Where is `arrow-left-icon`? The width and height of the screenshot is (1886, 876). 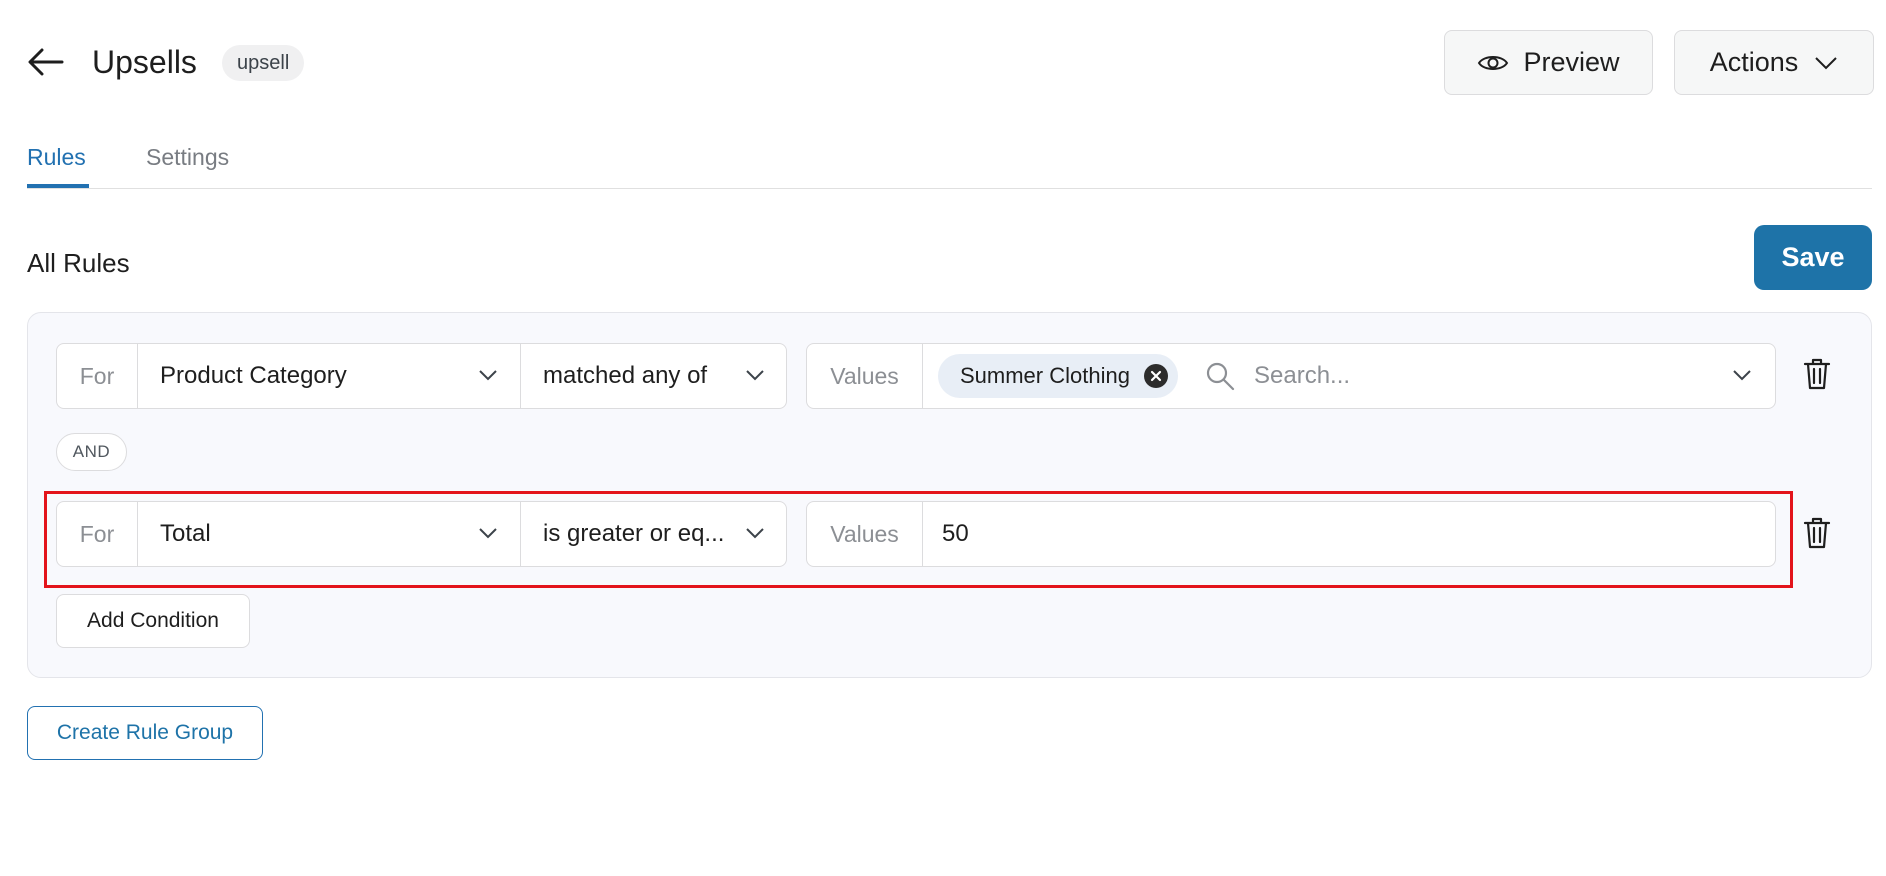 arrow-left-icon is located at coordinates (46, 62).